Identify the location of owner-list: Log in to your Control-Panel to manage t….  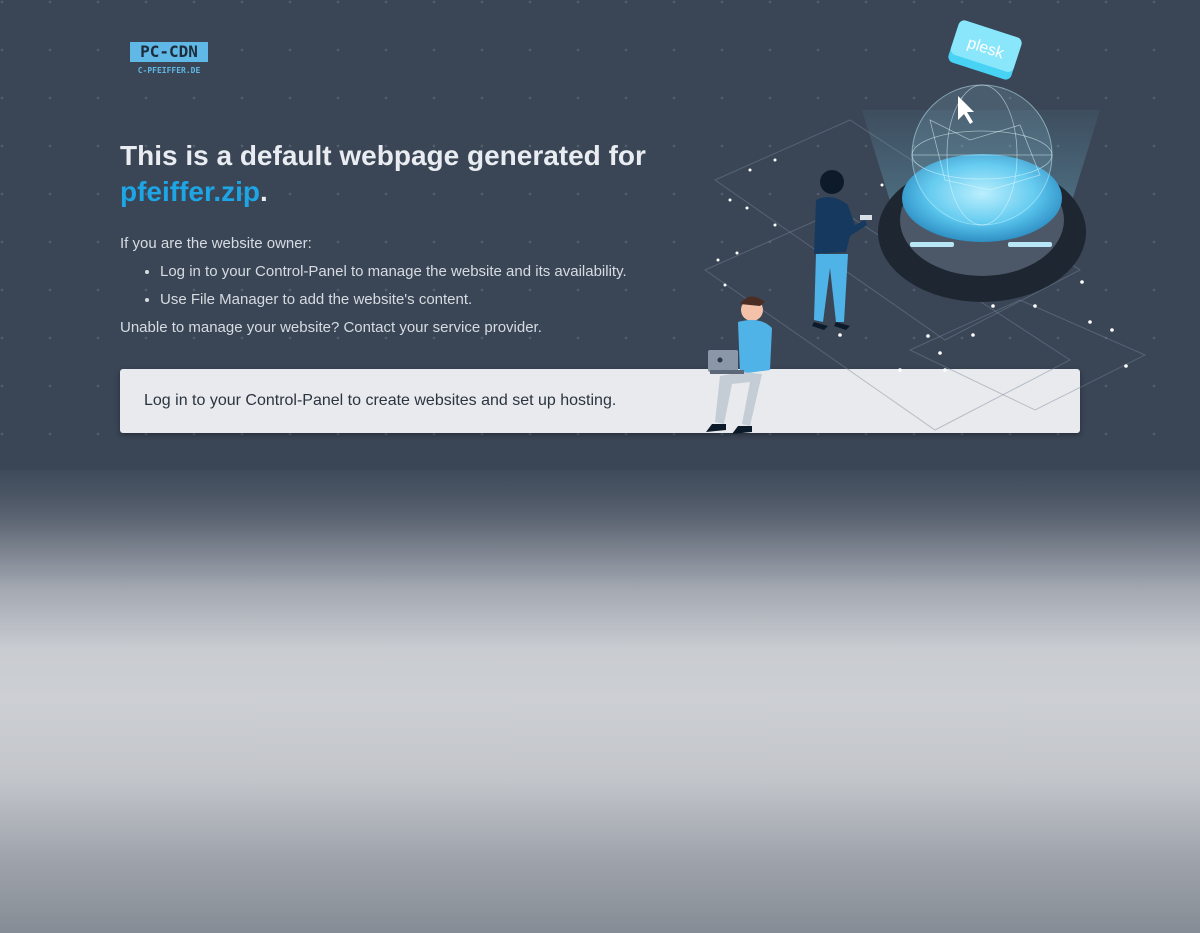
(420, 286).